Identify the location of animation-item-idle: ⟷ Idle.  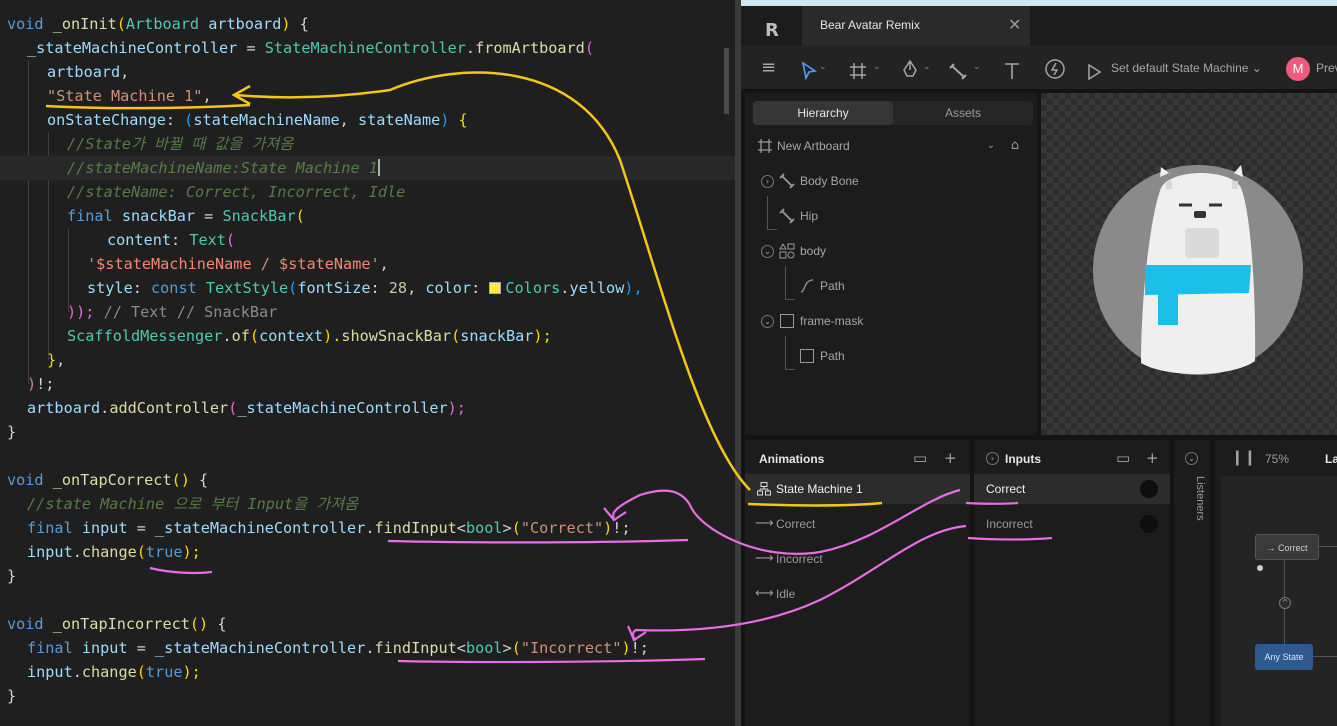
(857, 594).